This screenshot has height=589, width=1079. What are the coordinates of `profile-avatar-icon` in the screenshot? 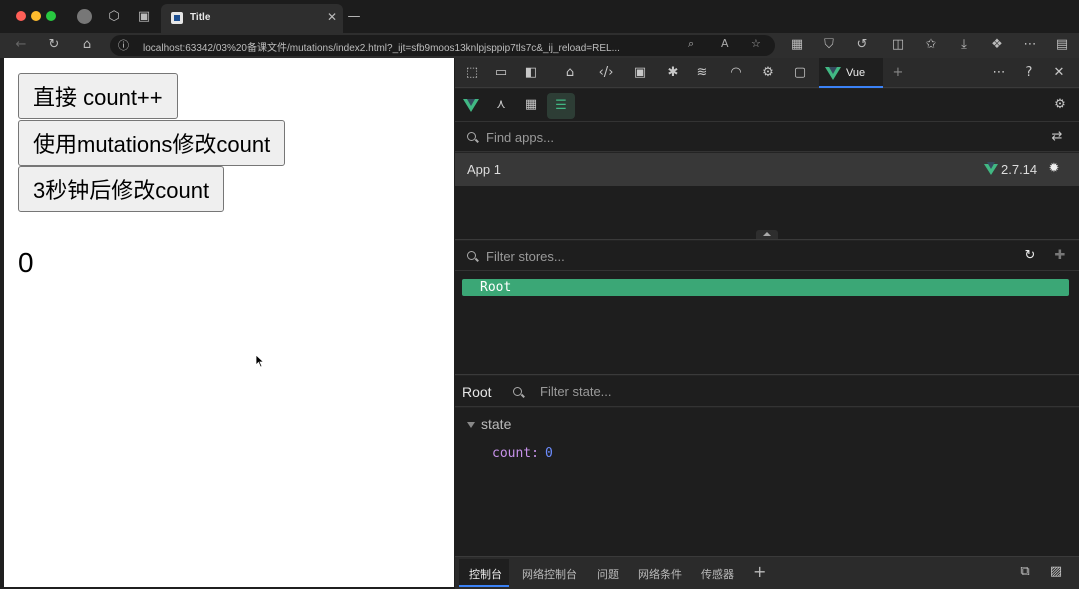 It's located at (84, 17).